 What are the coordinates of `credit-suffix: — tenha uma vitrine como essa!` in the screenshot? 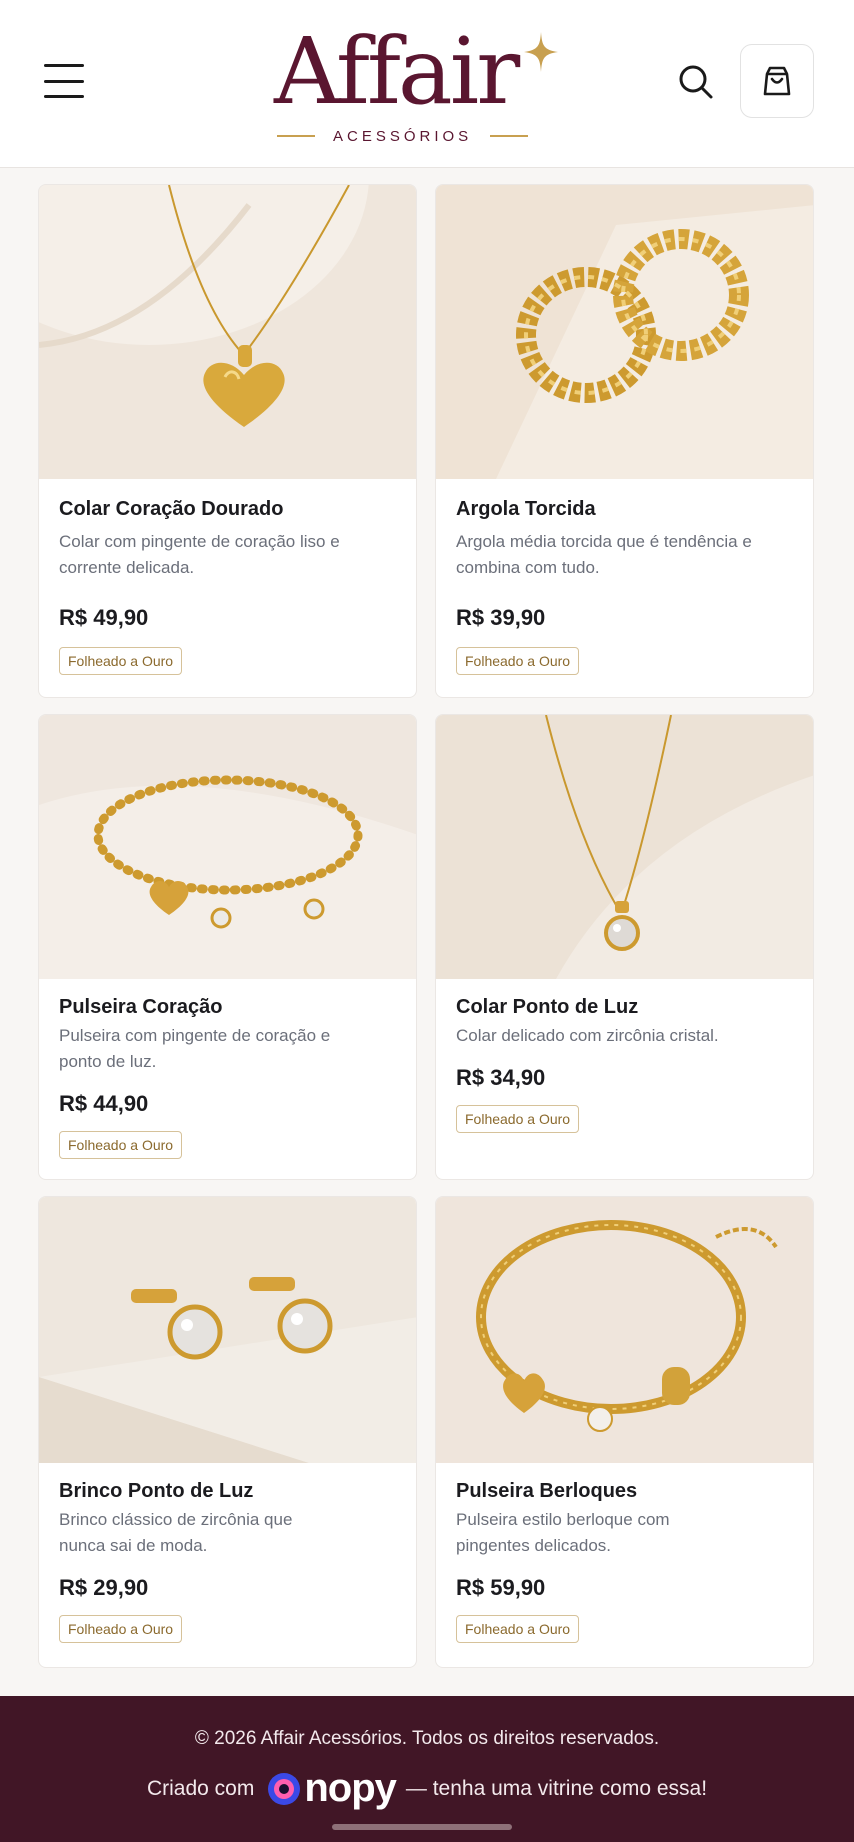 It's located at (556, 1788).